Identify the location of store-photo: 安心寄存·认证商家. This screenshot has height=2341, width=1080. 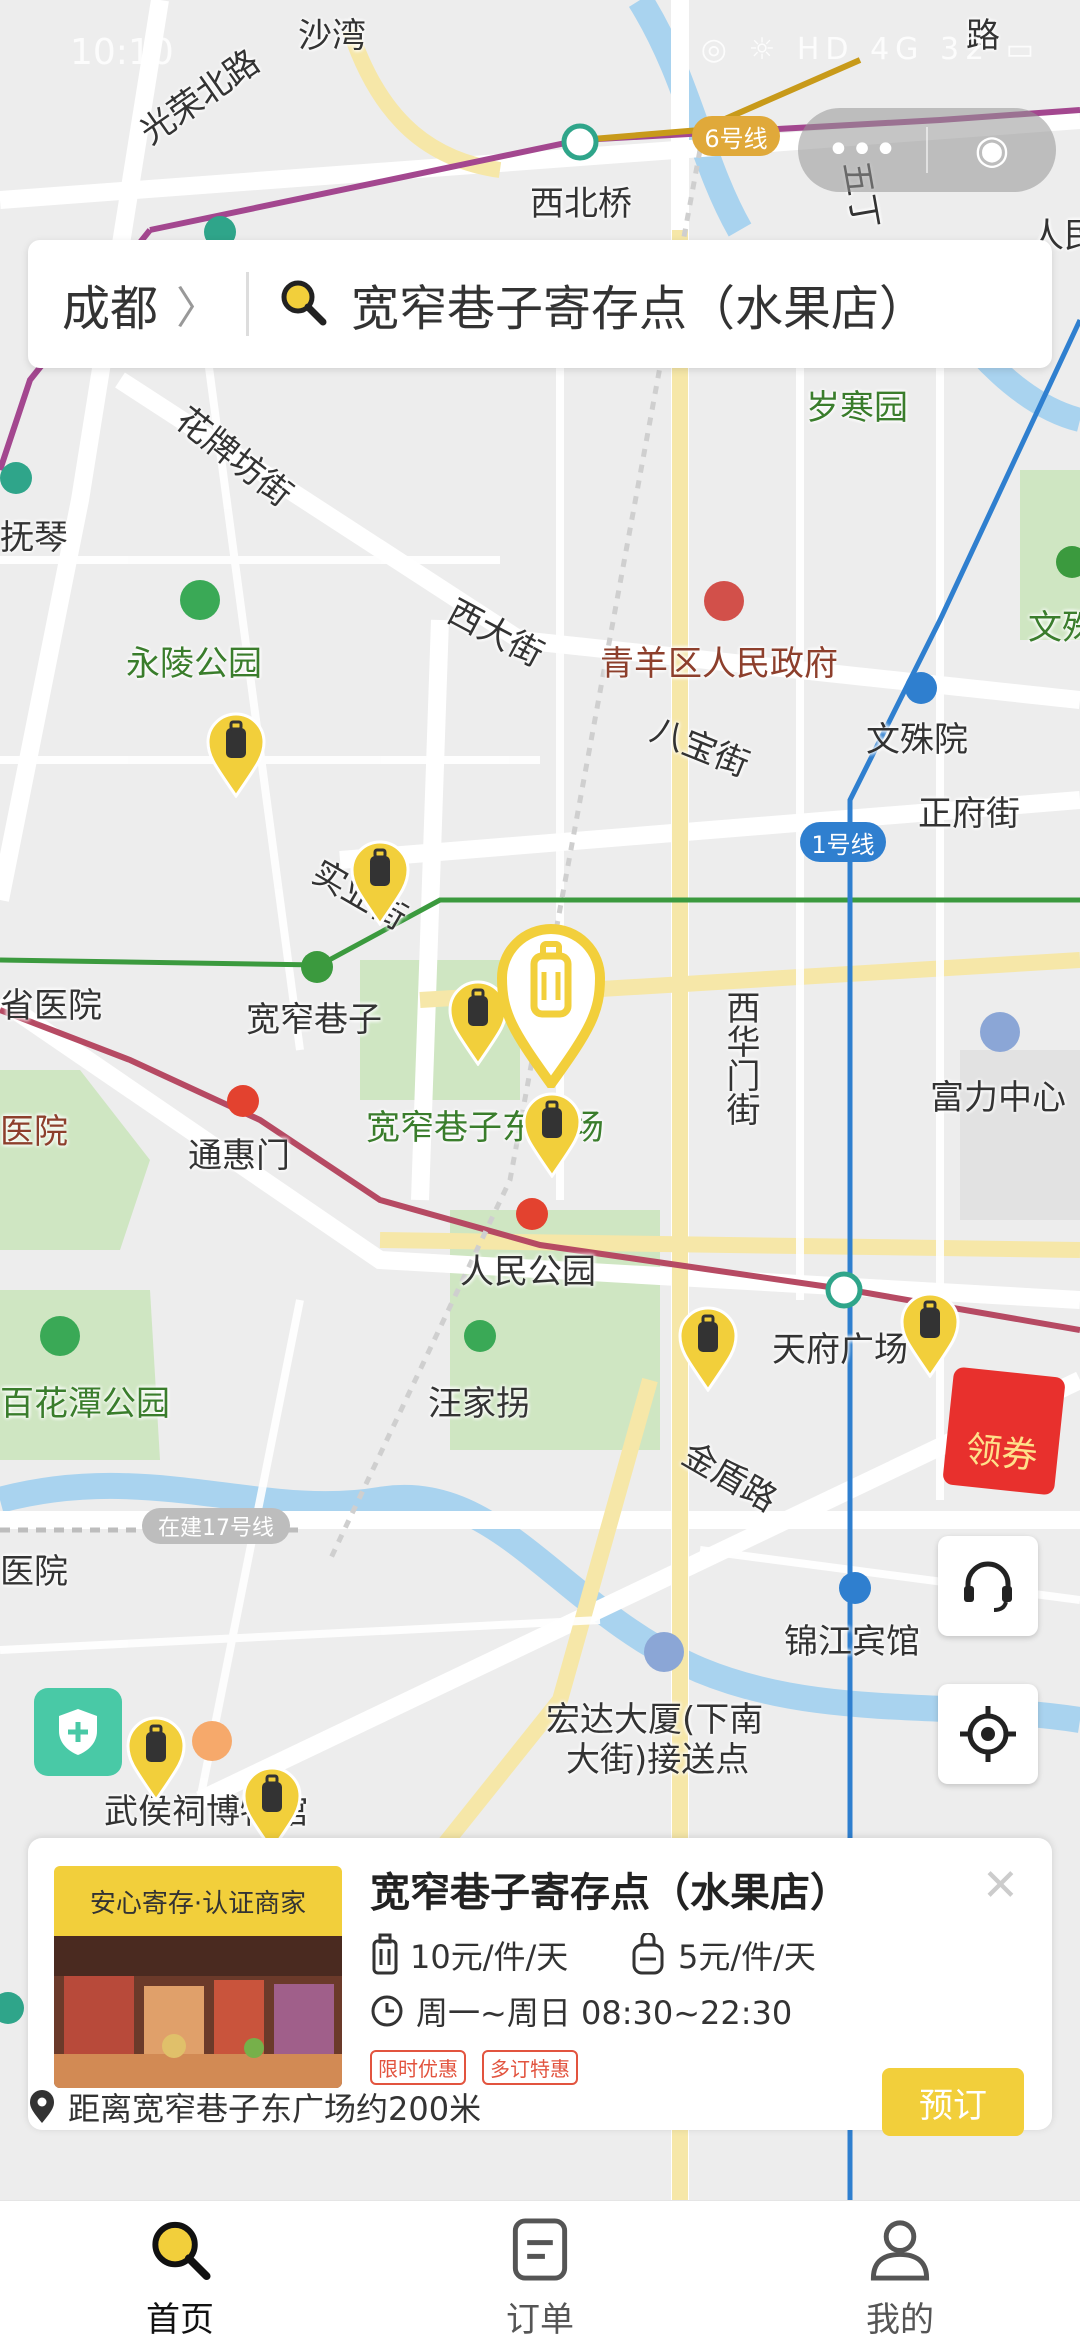
(198, 1977).